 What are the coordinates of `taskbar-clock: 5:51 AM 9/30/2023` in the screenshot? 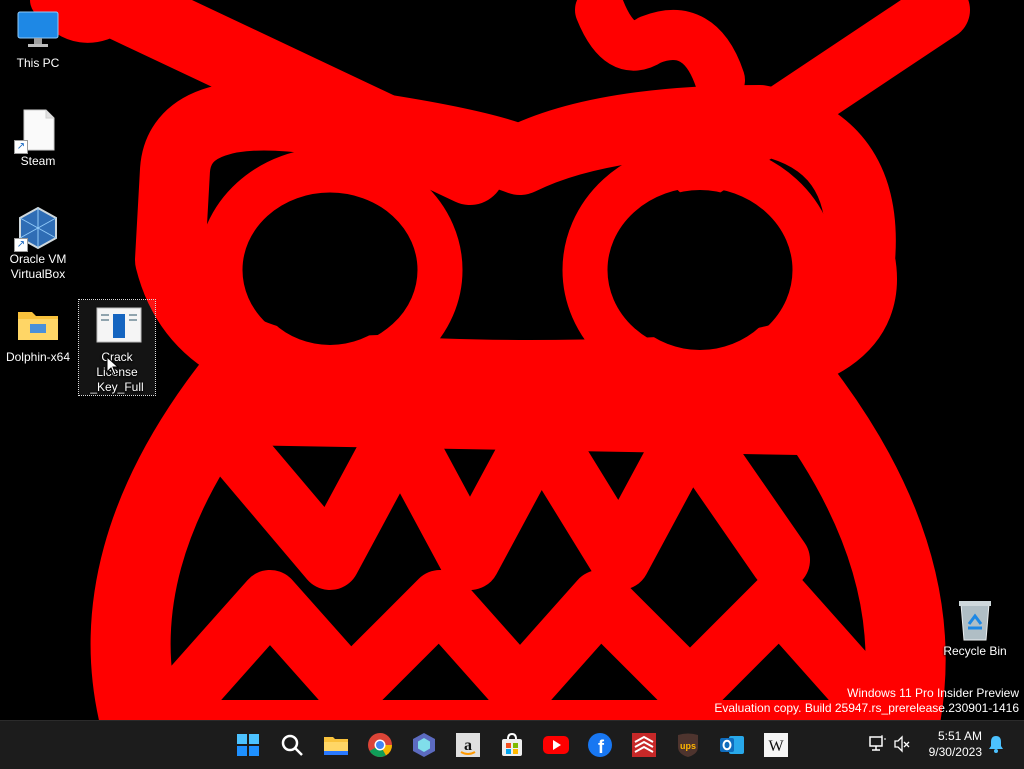 It's located at (955, 744).